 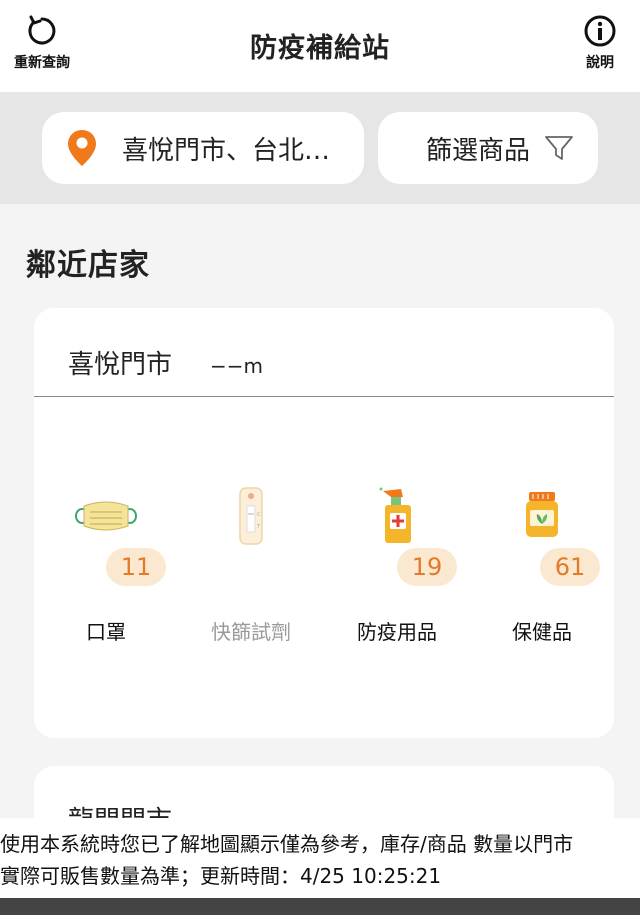 What do you see at coordinates (478, 150) in the screenshot?
I see `filter-label: 篩選商品` at bounding box center [478, 150].